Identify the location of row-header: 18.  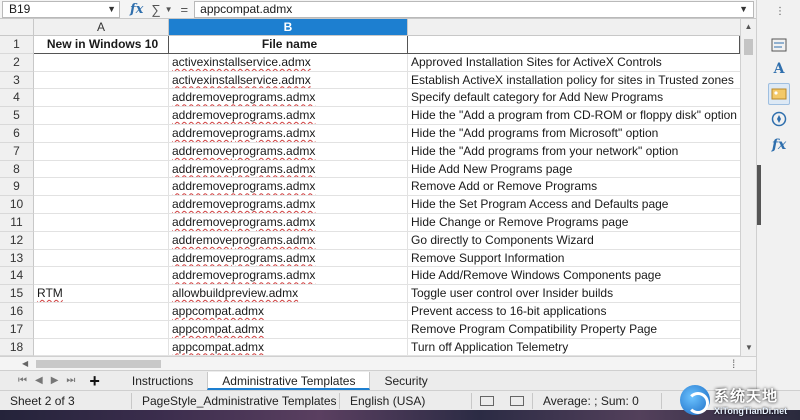
(17, 347).